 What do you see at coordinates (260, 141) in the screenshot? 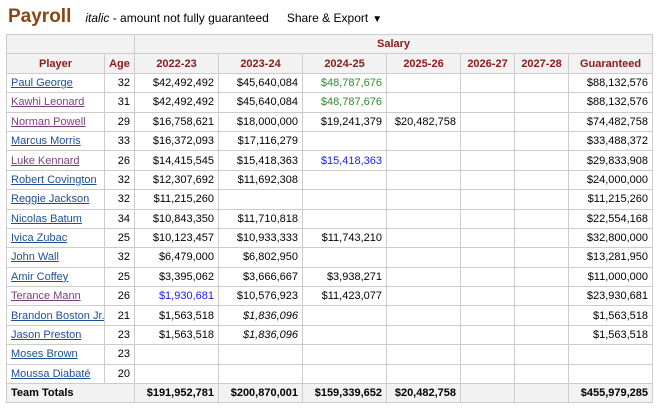
I see `salary-cell: $17,116,279` at bounding box center [260, 141].